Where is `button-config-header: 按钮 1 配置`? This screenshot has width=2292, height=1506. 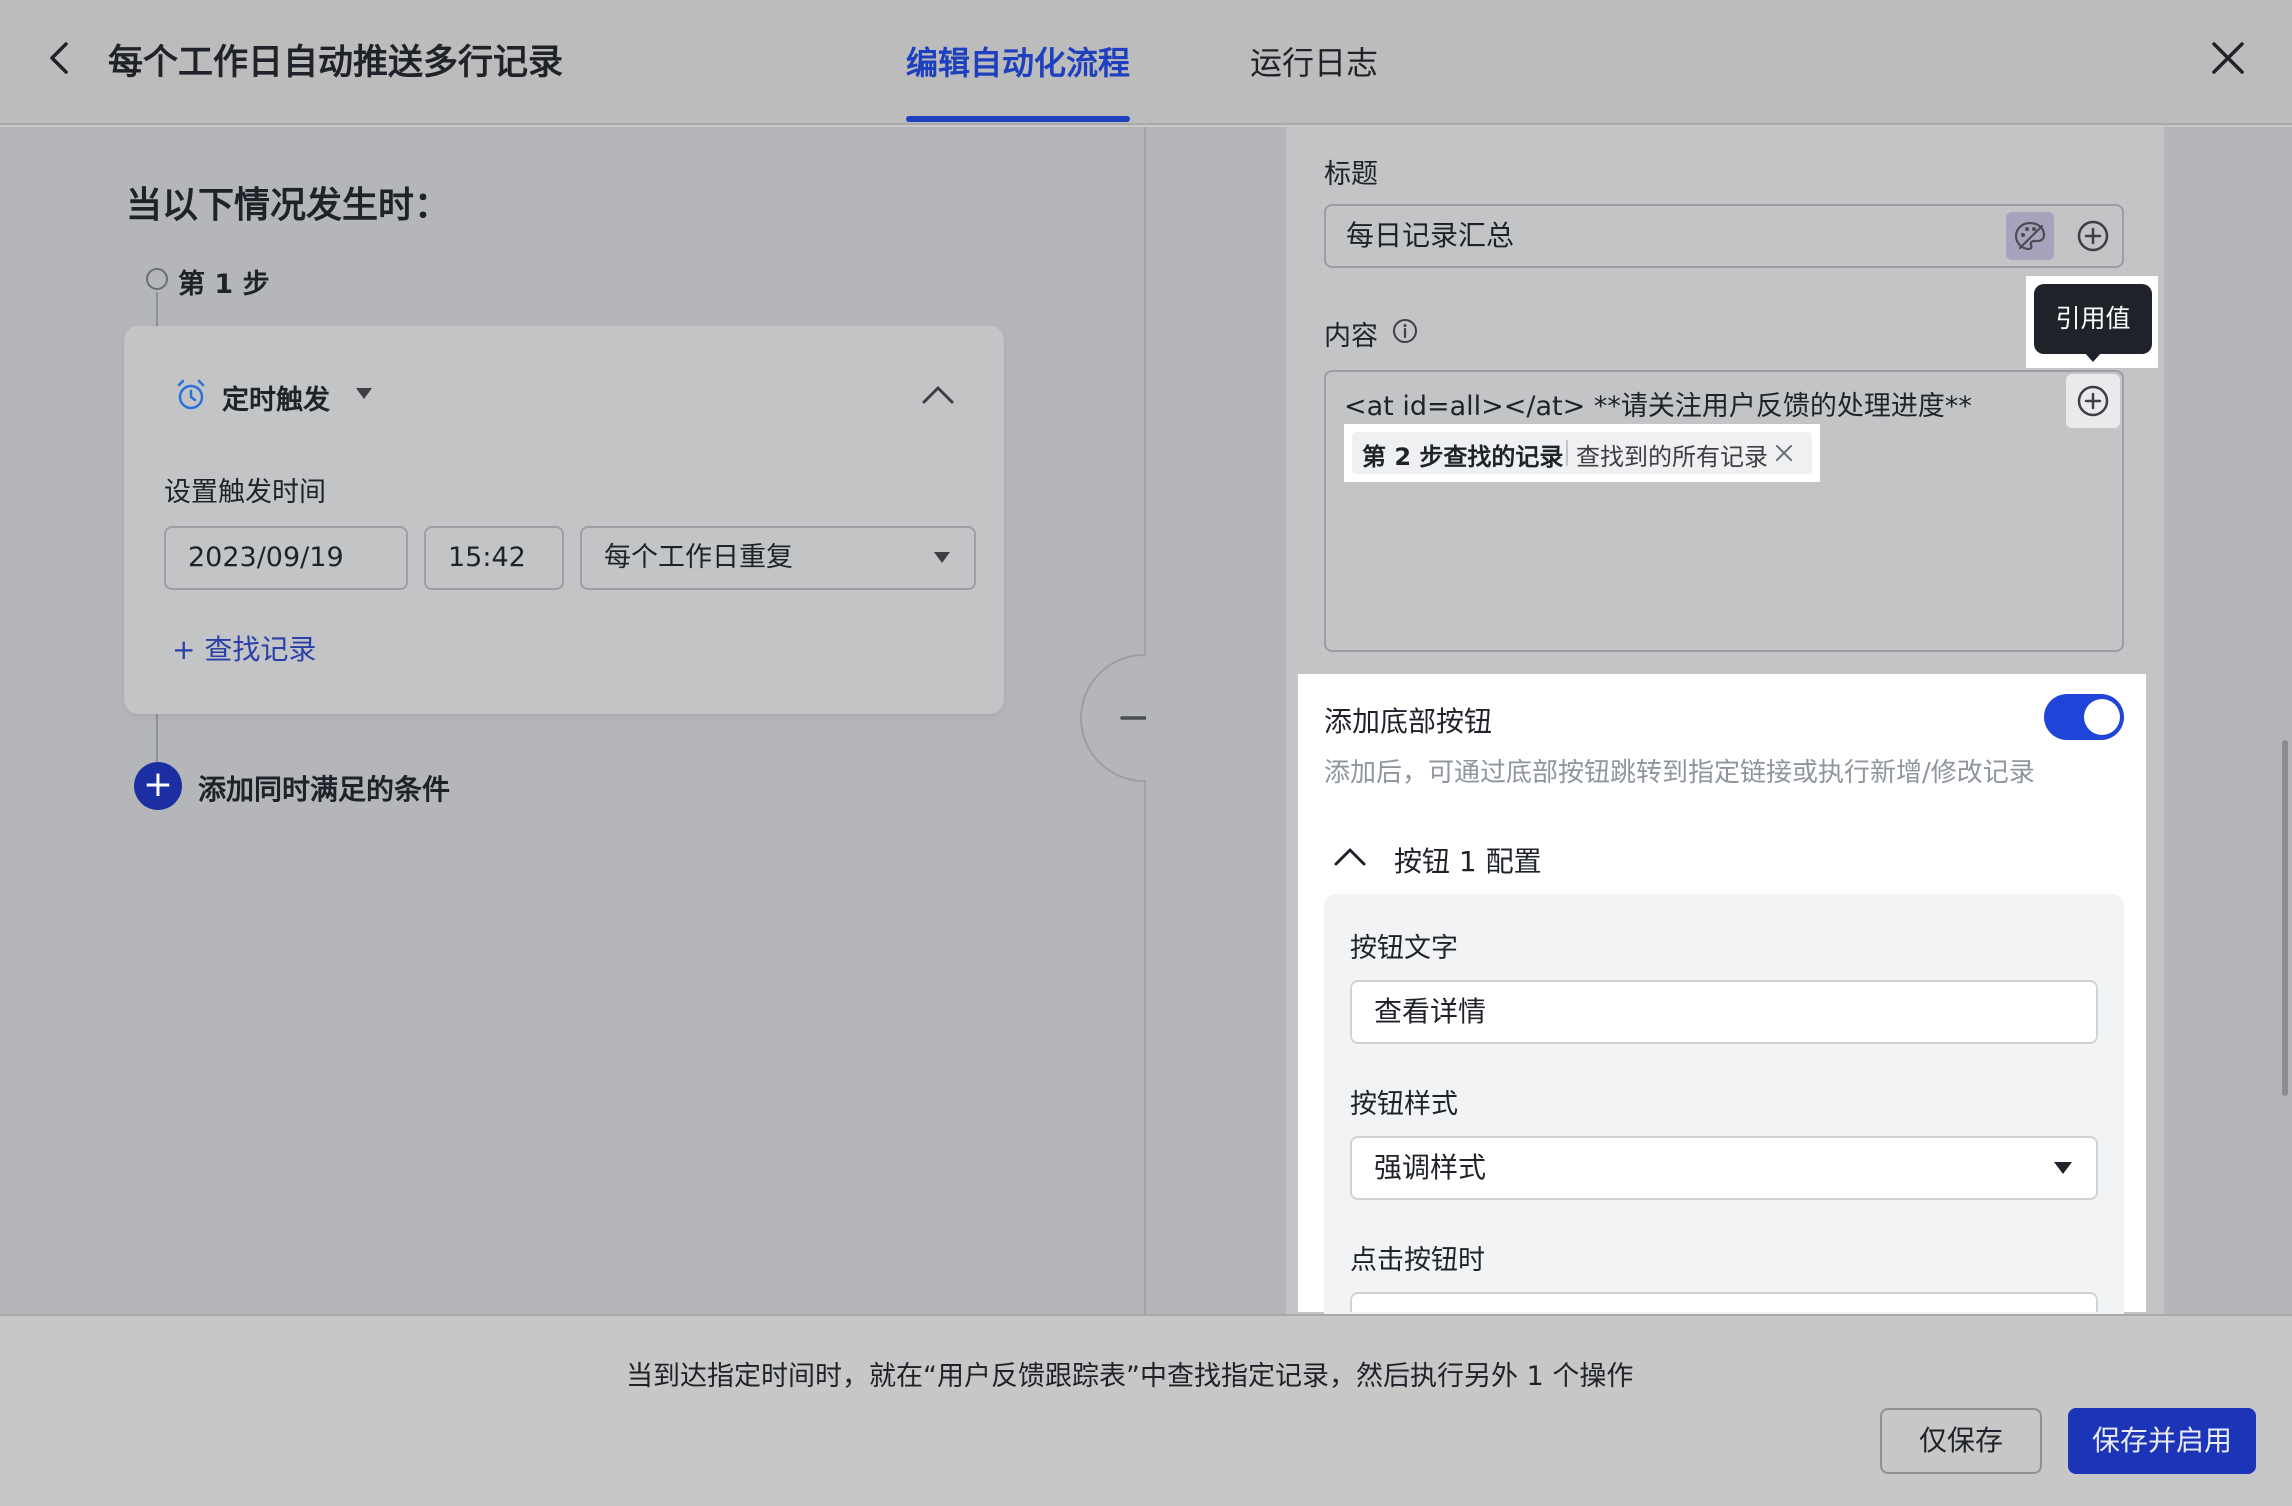
button-config-header: 按钮 1 配置 is located at coordinates (1468, 860).